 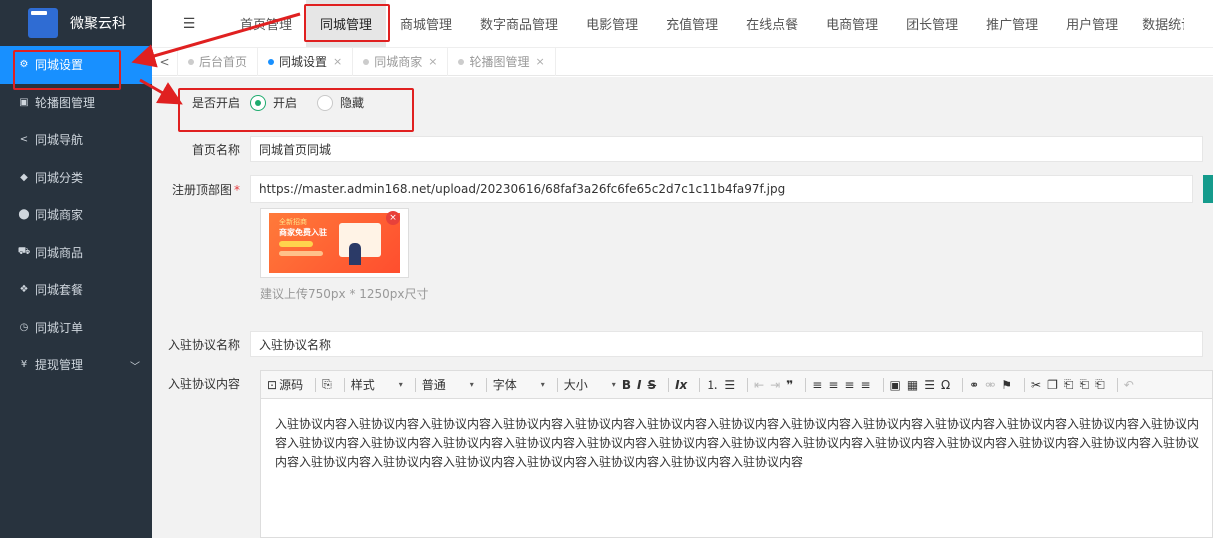 What do you see at coordinates (1100, 384) in the screenshot?
I see `paste-word-icon: ⎗` at bounding box center [1100, 384].